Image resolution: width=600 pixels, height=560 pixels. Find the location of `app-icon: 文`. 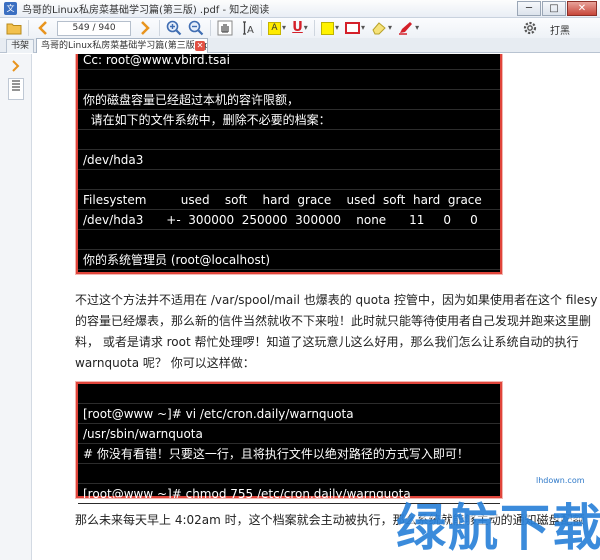

app-icon: 文 is located at coordinates (10, 8).